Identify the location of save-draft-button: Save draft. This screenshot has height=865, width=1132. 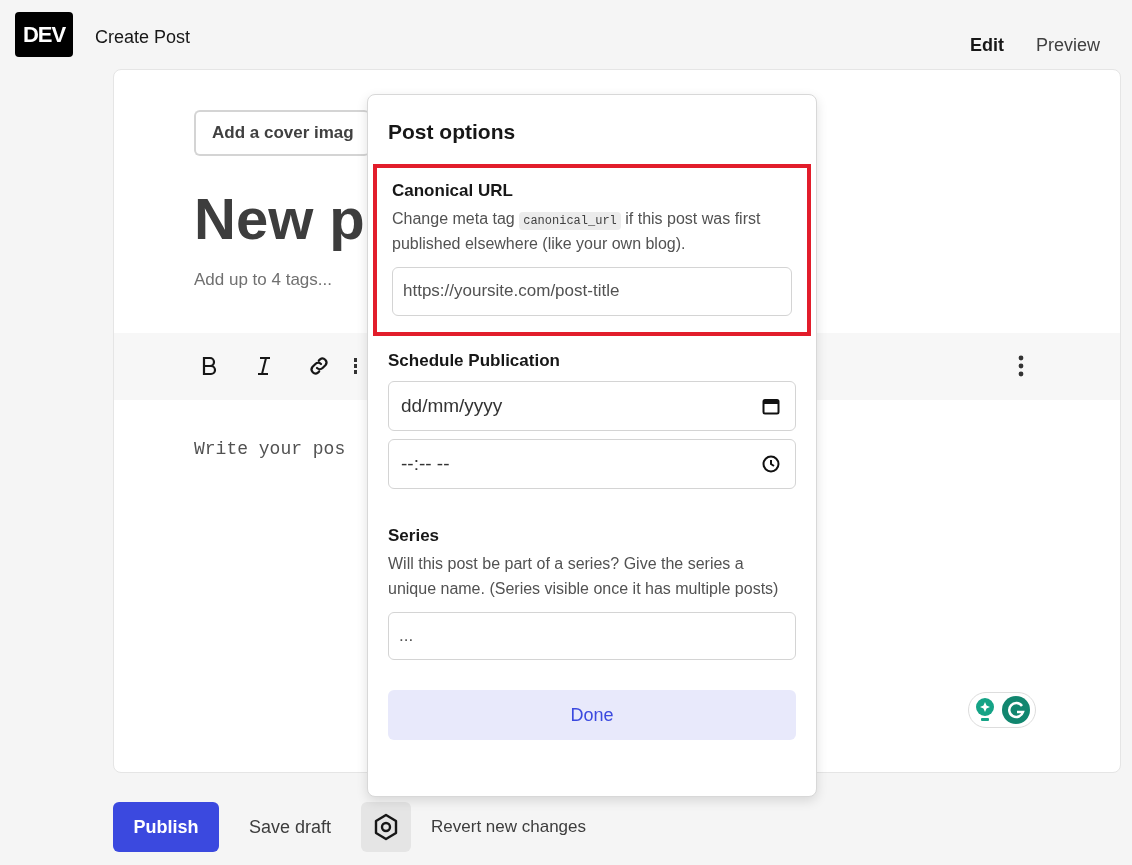
(290, 827).